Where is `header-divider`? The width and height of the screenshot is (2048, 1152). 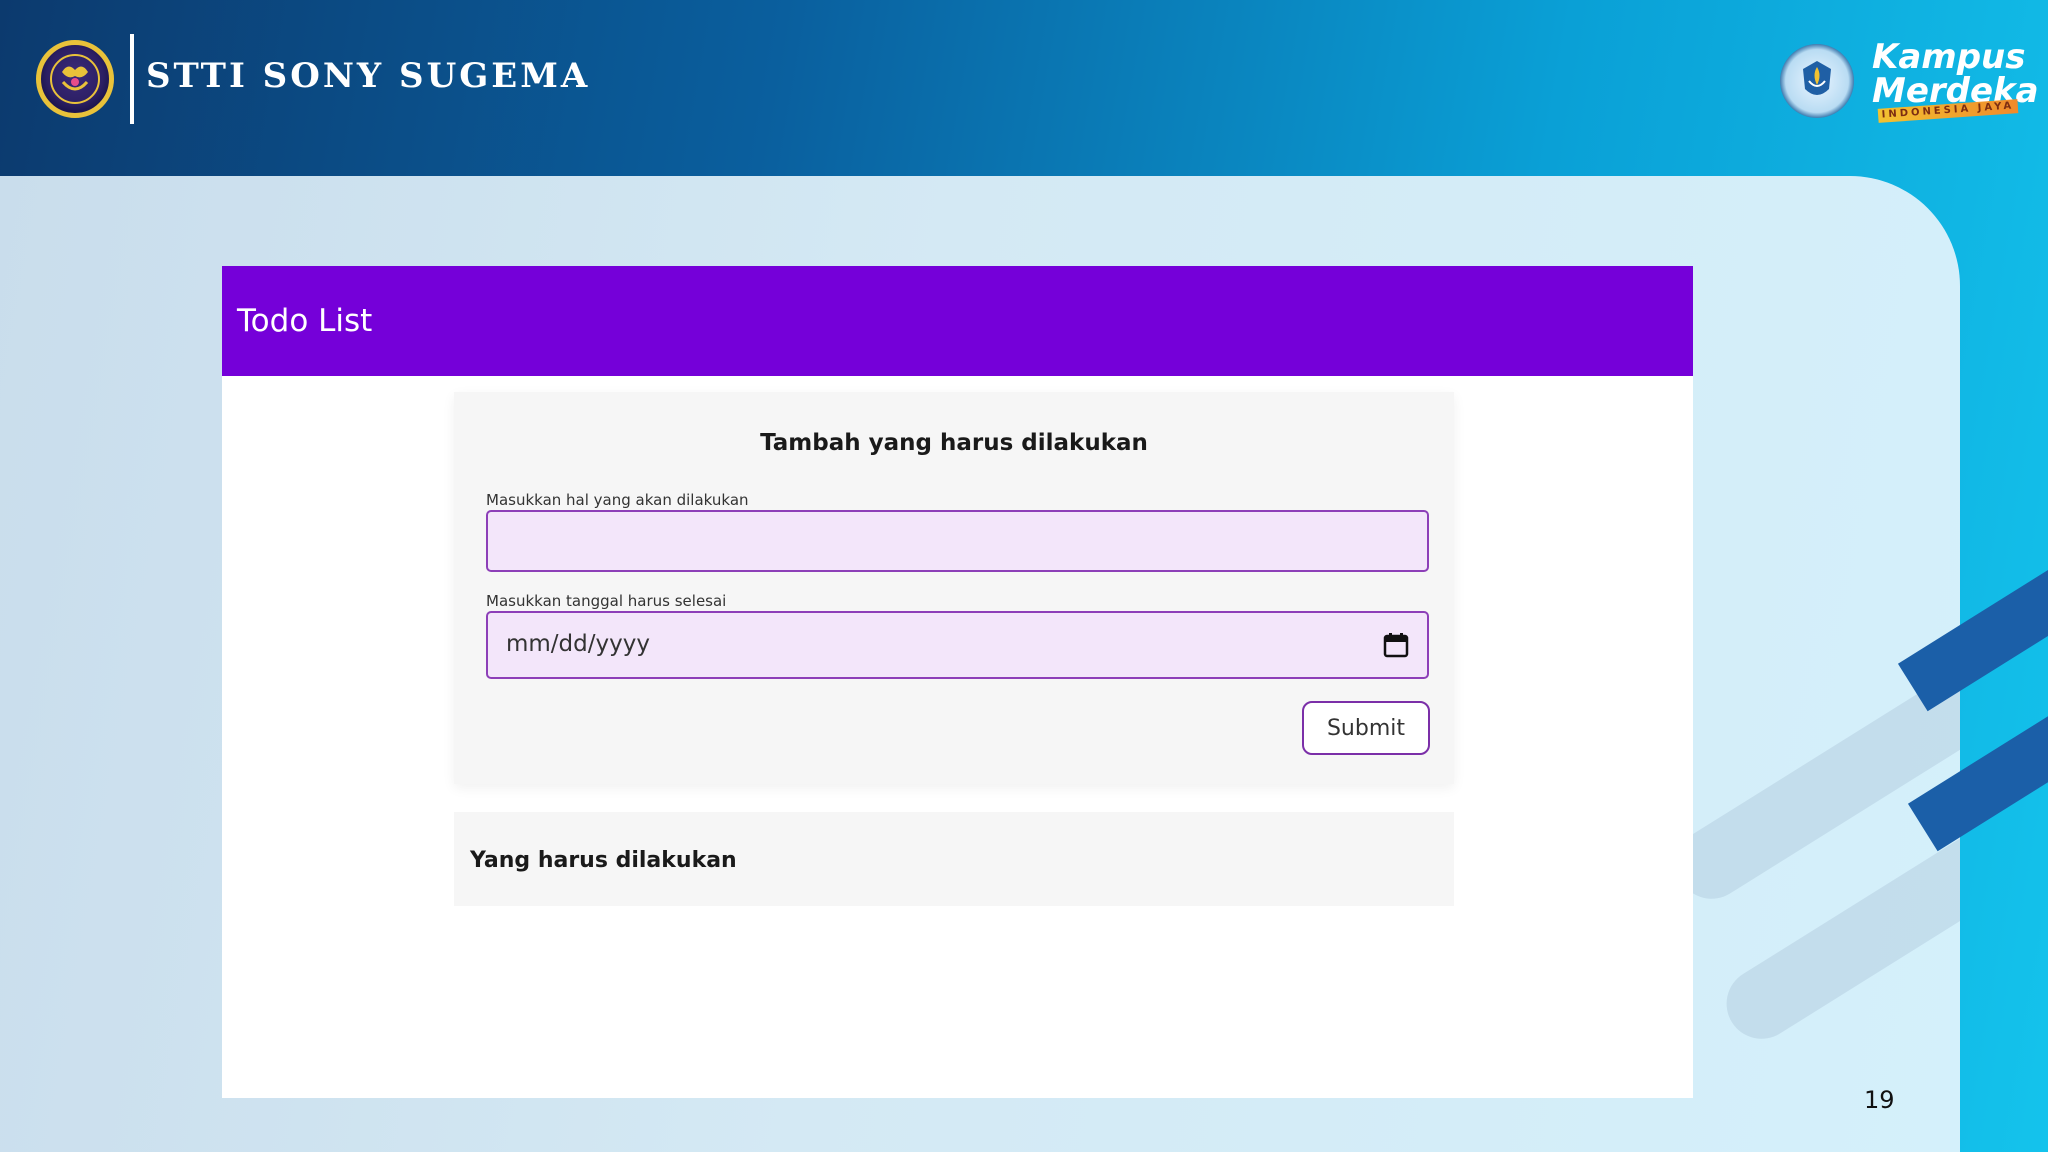 header-divider is located at coordinates (132, 79).